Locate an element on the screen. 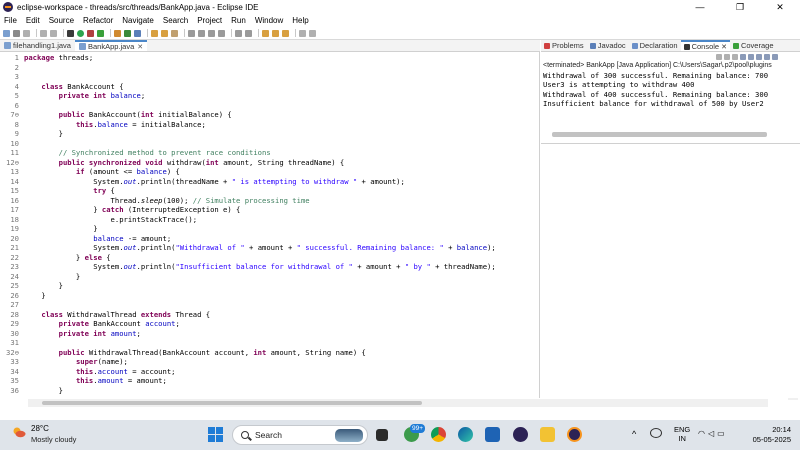 This screenshot has width=800, height=450. prev-annotation-icon is located at coordinates (248, 33).